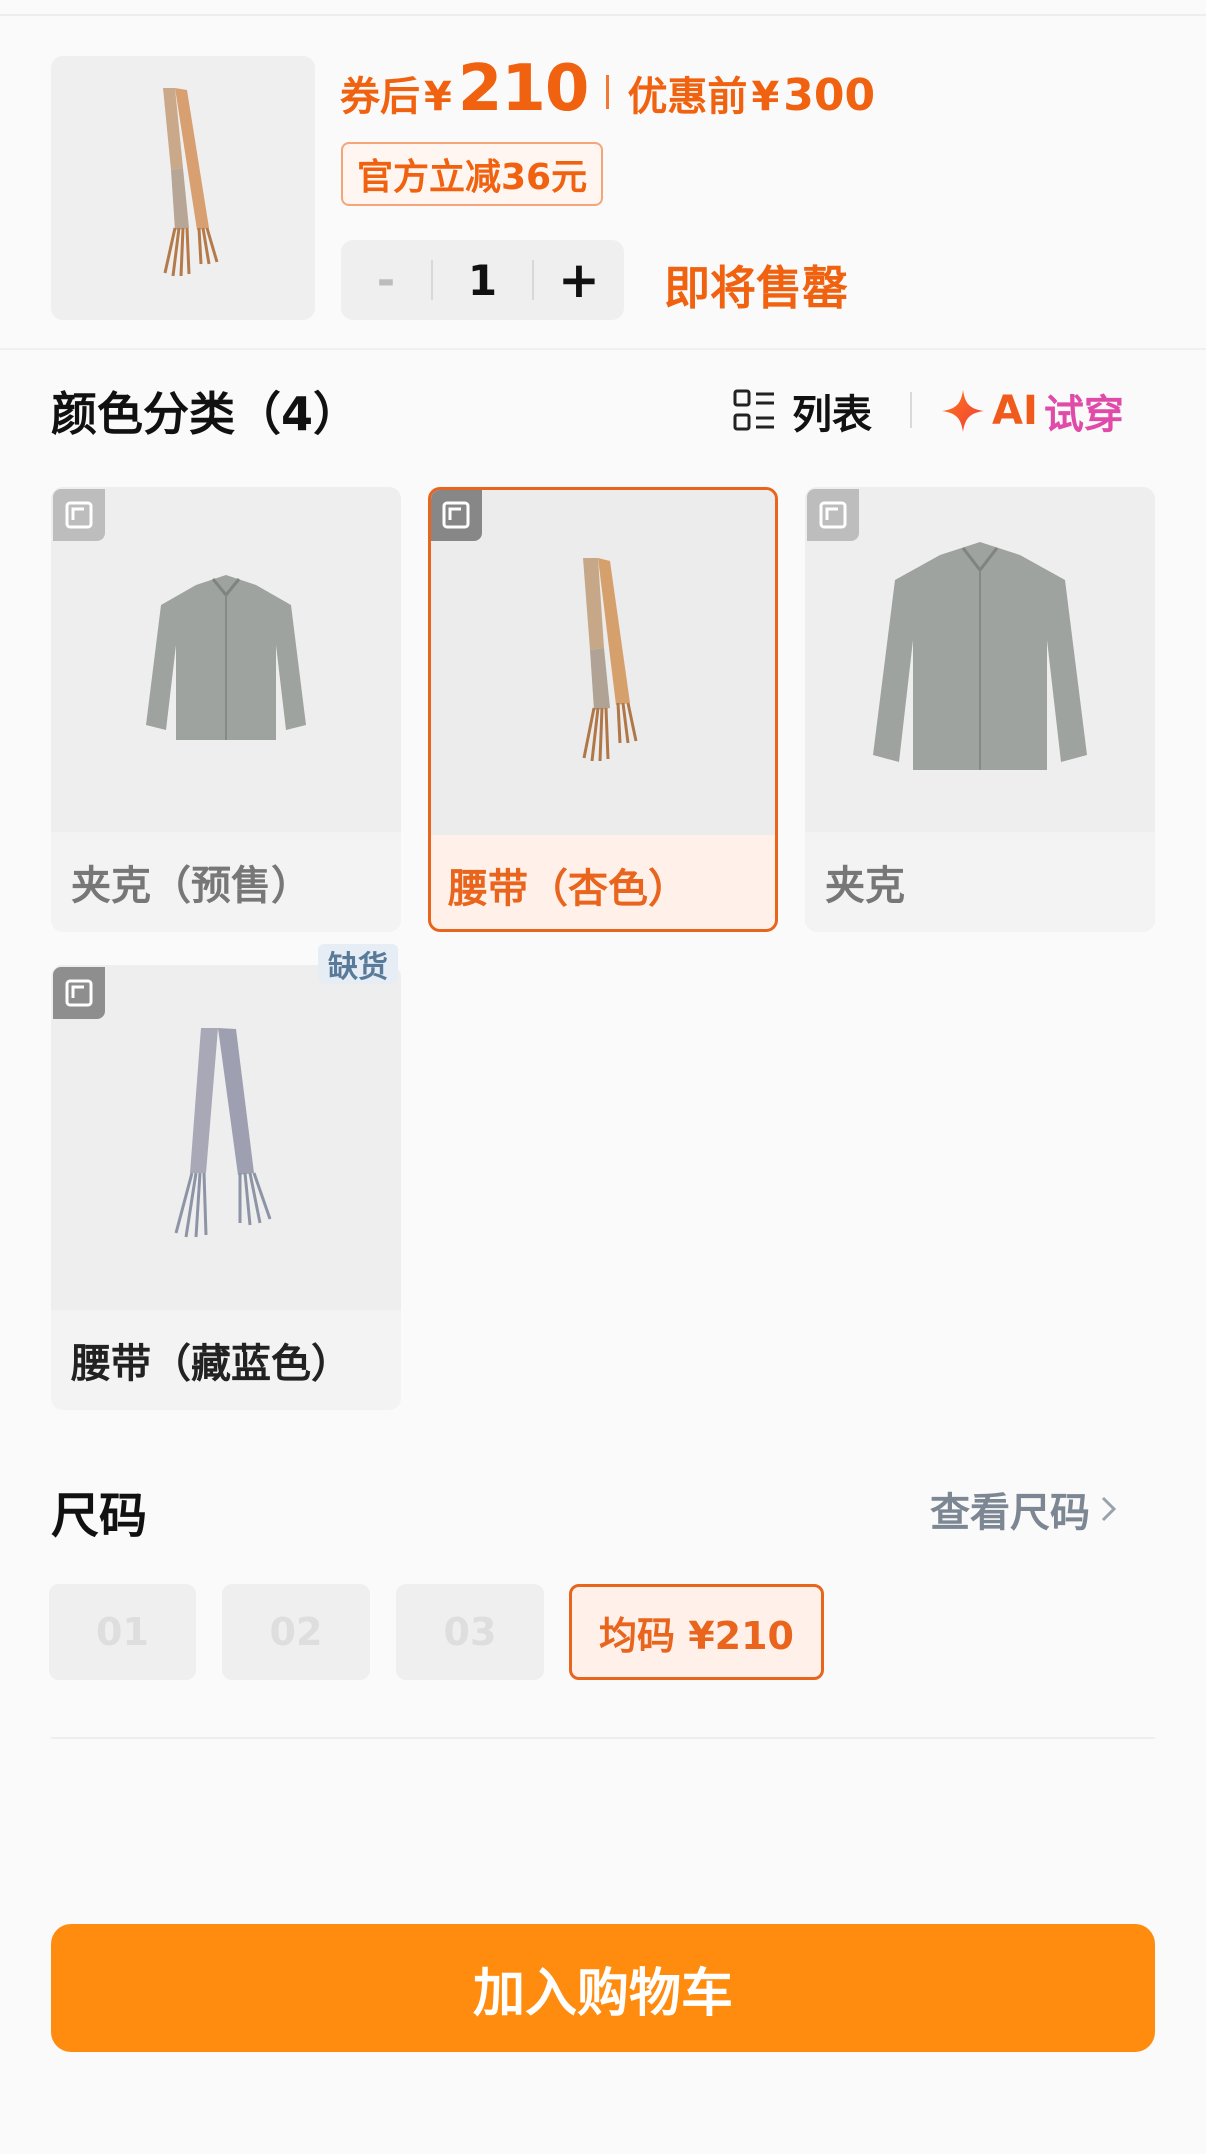 This screenshot has width=1206, height=2154. I want to click on belt-navy-image, so click(226, 1137).